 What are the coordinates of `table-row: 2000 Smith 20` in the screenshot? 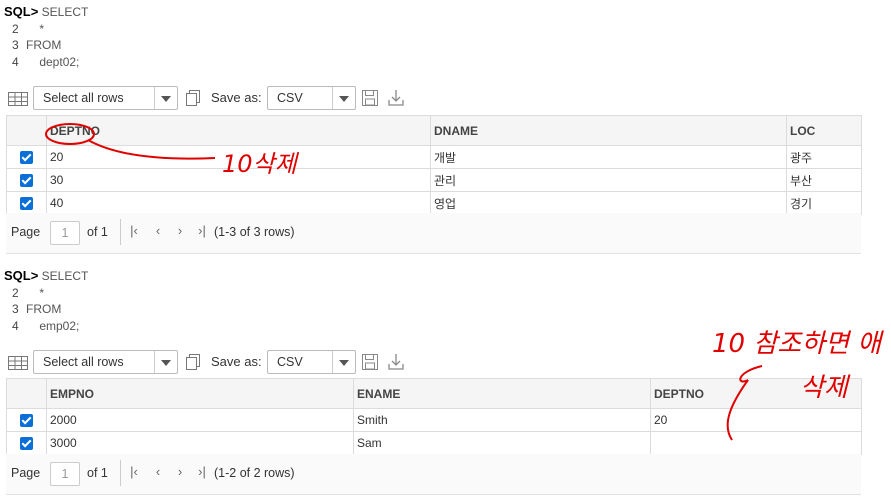 It's located at (434, 420).